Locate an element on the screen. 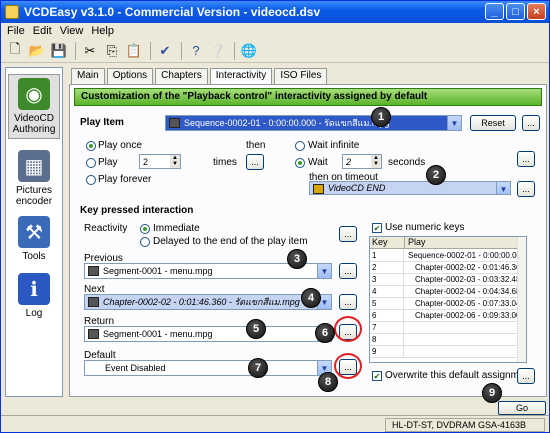  table-header: Key Play is located at coordinates (444, 243).